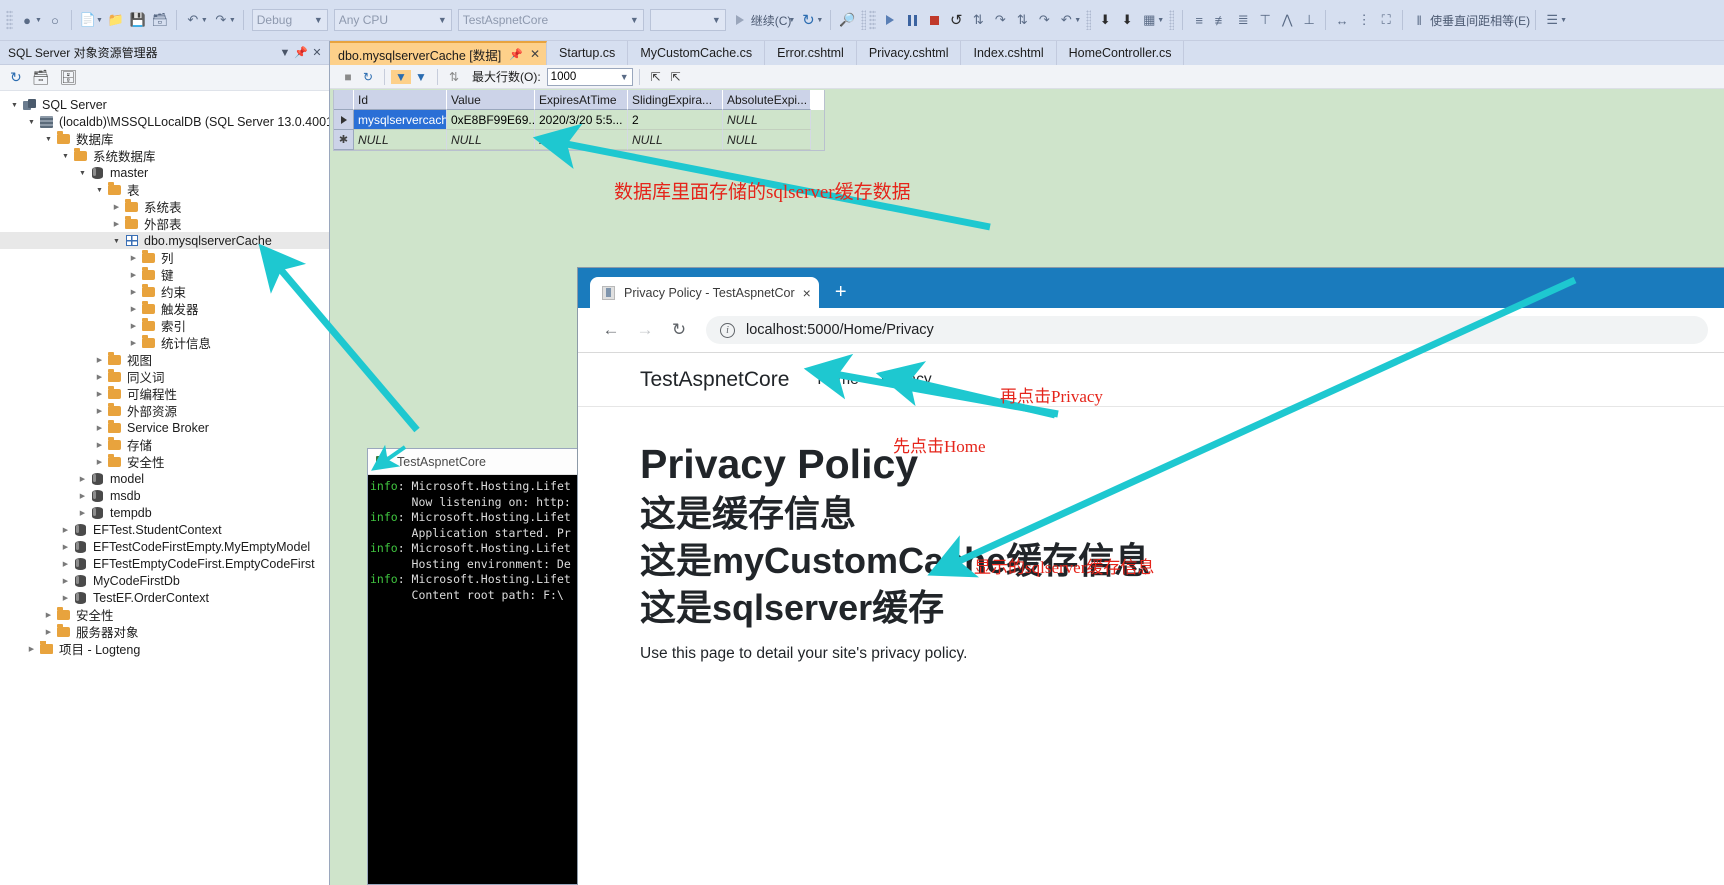 This screenshot has height=885, width=1724. Describe the element at coordinates (368, 77) in the screenshot. I see `refresh-grid-icon: ↻` at that location.